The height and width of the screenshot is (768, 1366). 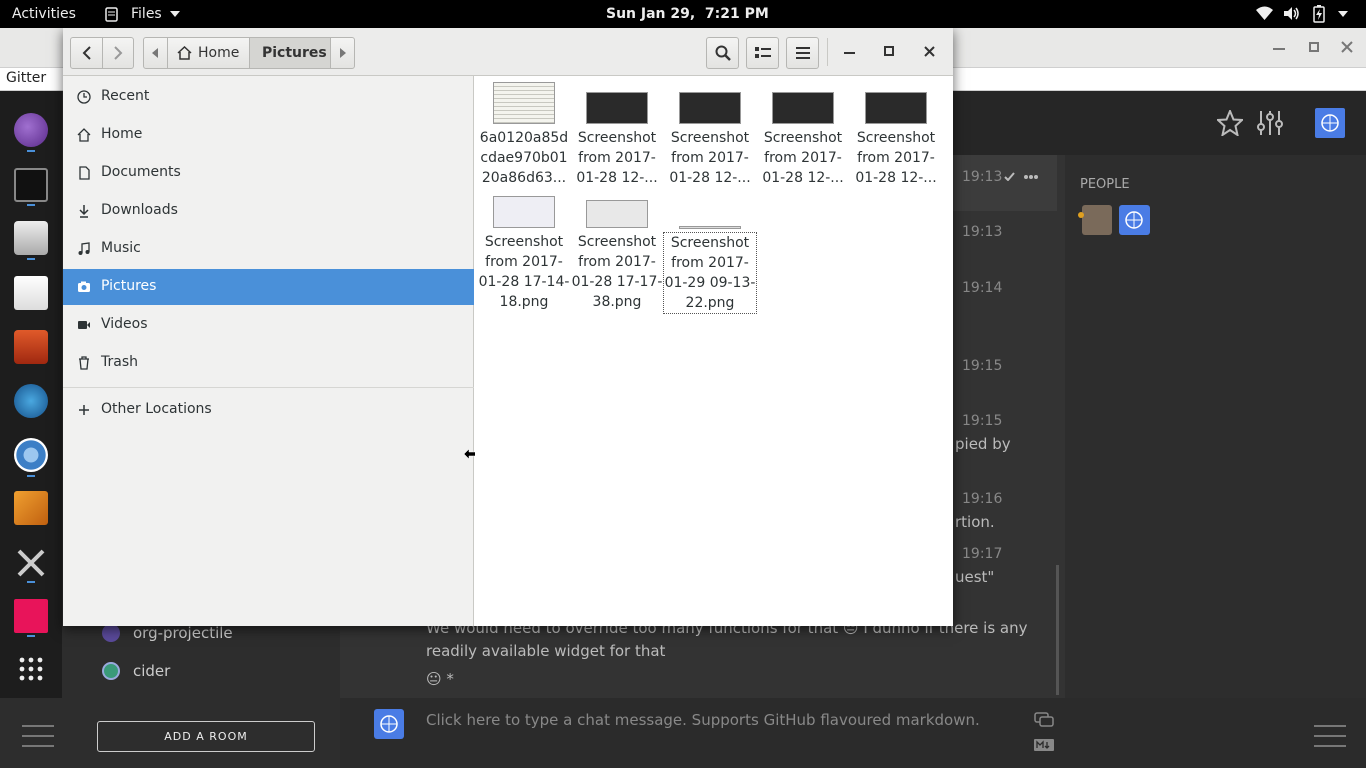 I want to click on file-cabinet-icon, so click(x=31, y=238).